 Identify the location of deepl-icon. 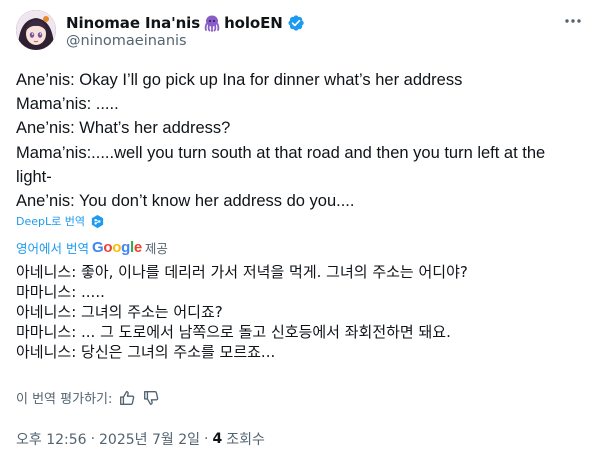
(97, 221).